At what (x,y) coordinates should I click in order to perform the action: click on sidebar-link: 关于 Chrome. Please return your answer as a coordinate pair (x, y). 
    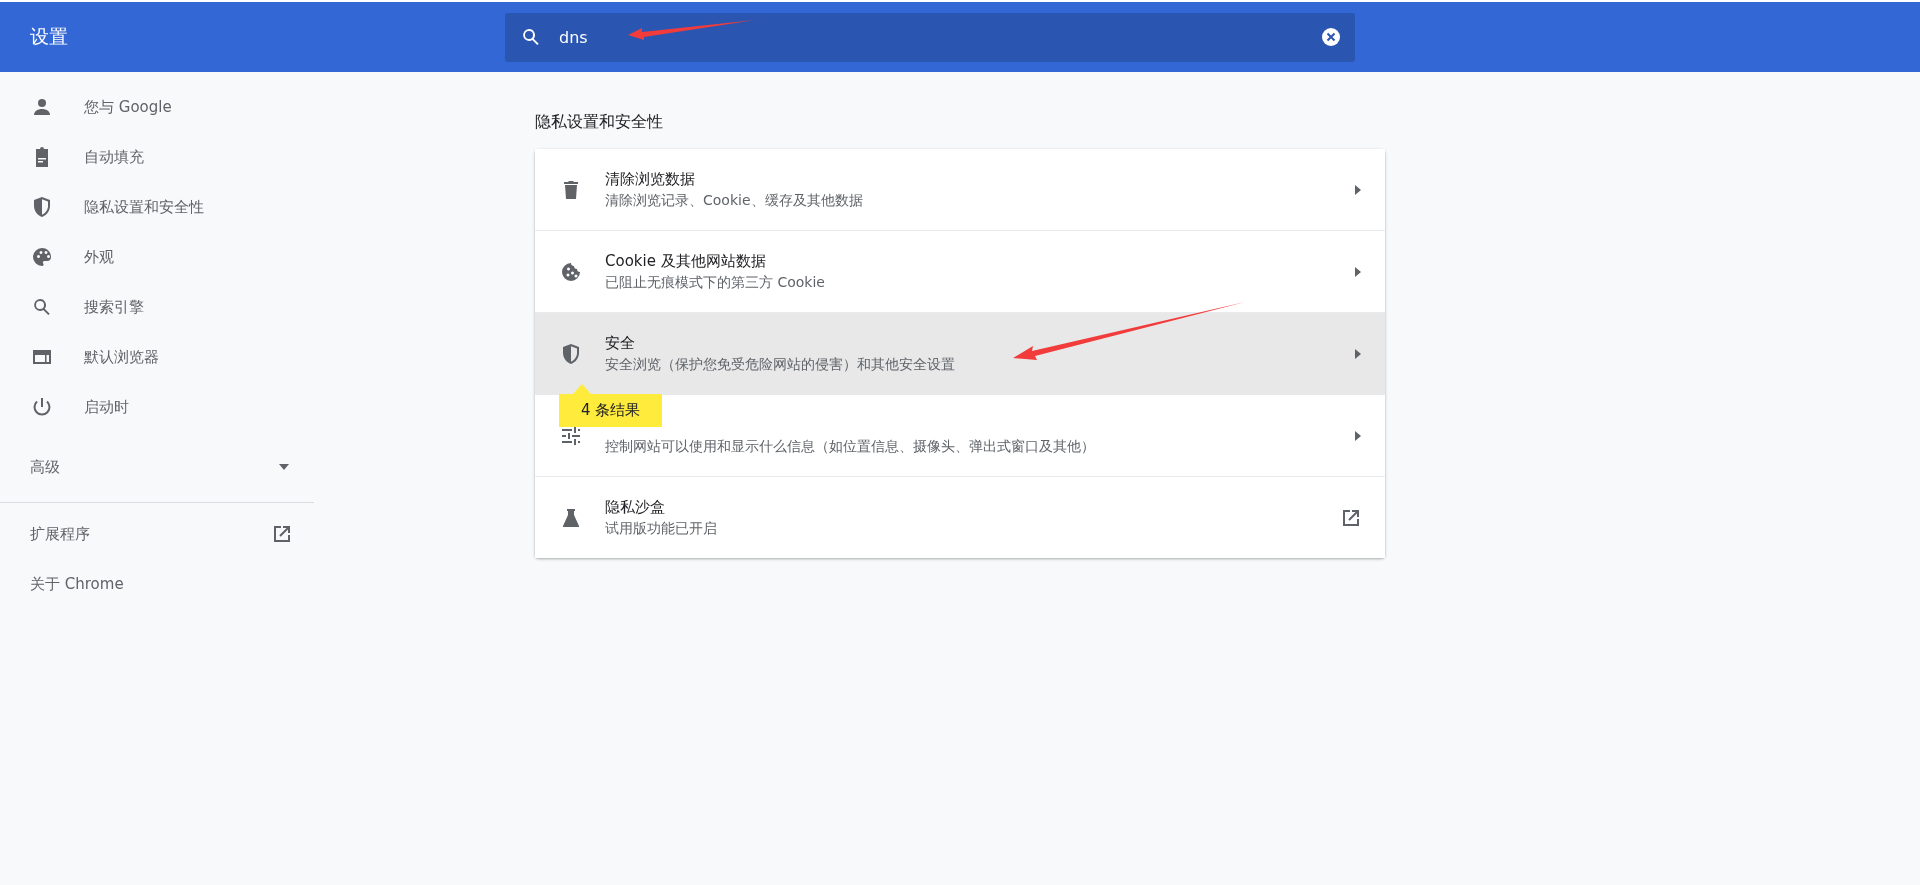
    Looking at the image, I should click on (157, 584).